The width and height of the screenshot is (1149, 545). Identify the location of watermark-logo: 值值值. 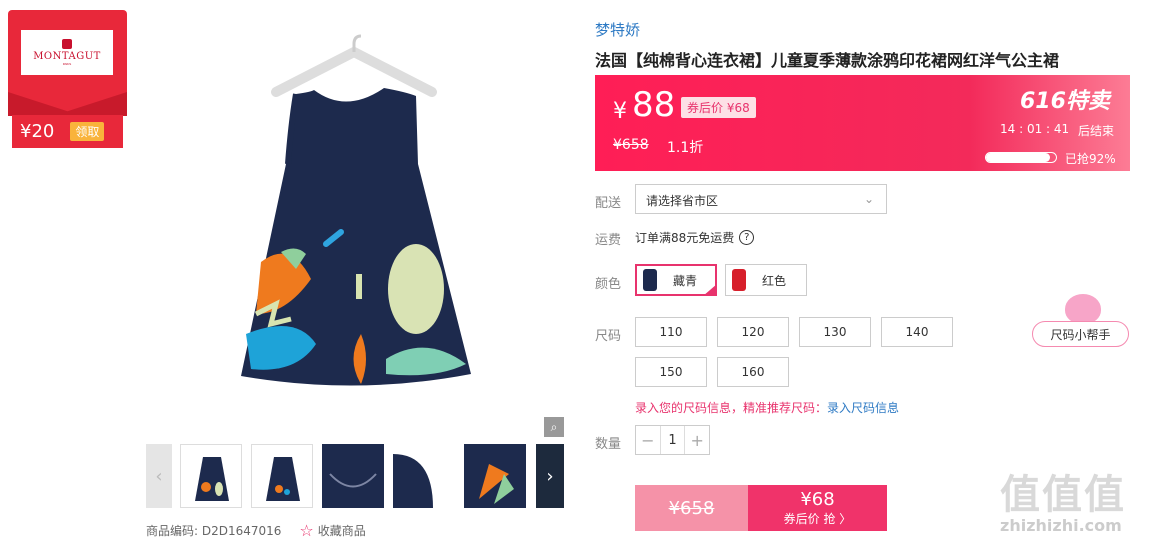
(1063, 495).